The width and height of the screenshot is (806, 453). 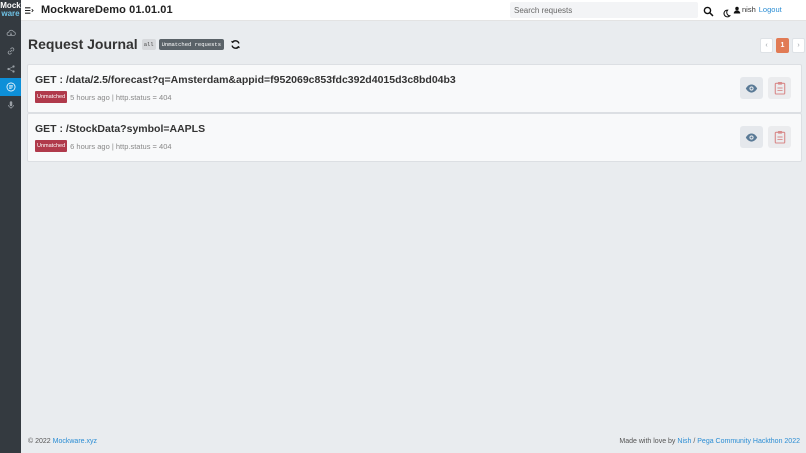 I want to click on footer-left: © 2022 Mockware.xyz, so click(x=62, y=441).